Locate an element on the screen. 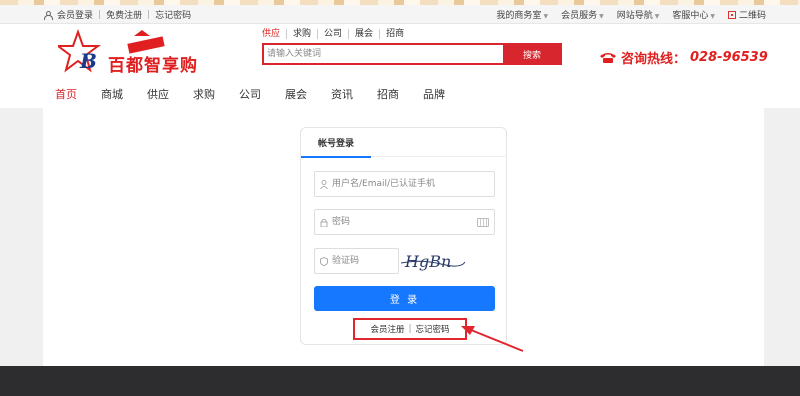 Image resolution: width=800 pixels, height=396 pixels. site-logo: B 百都智享购 is located at coordinates (131, 52).